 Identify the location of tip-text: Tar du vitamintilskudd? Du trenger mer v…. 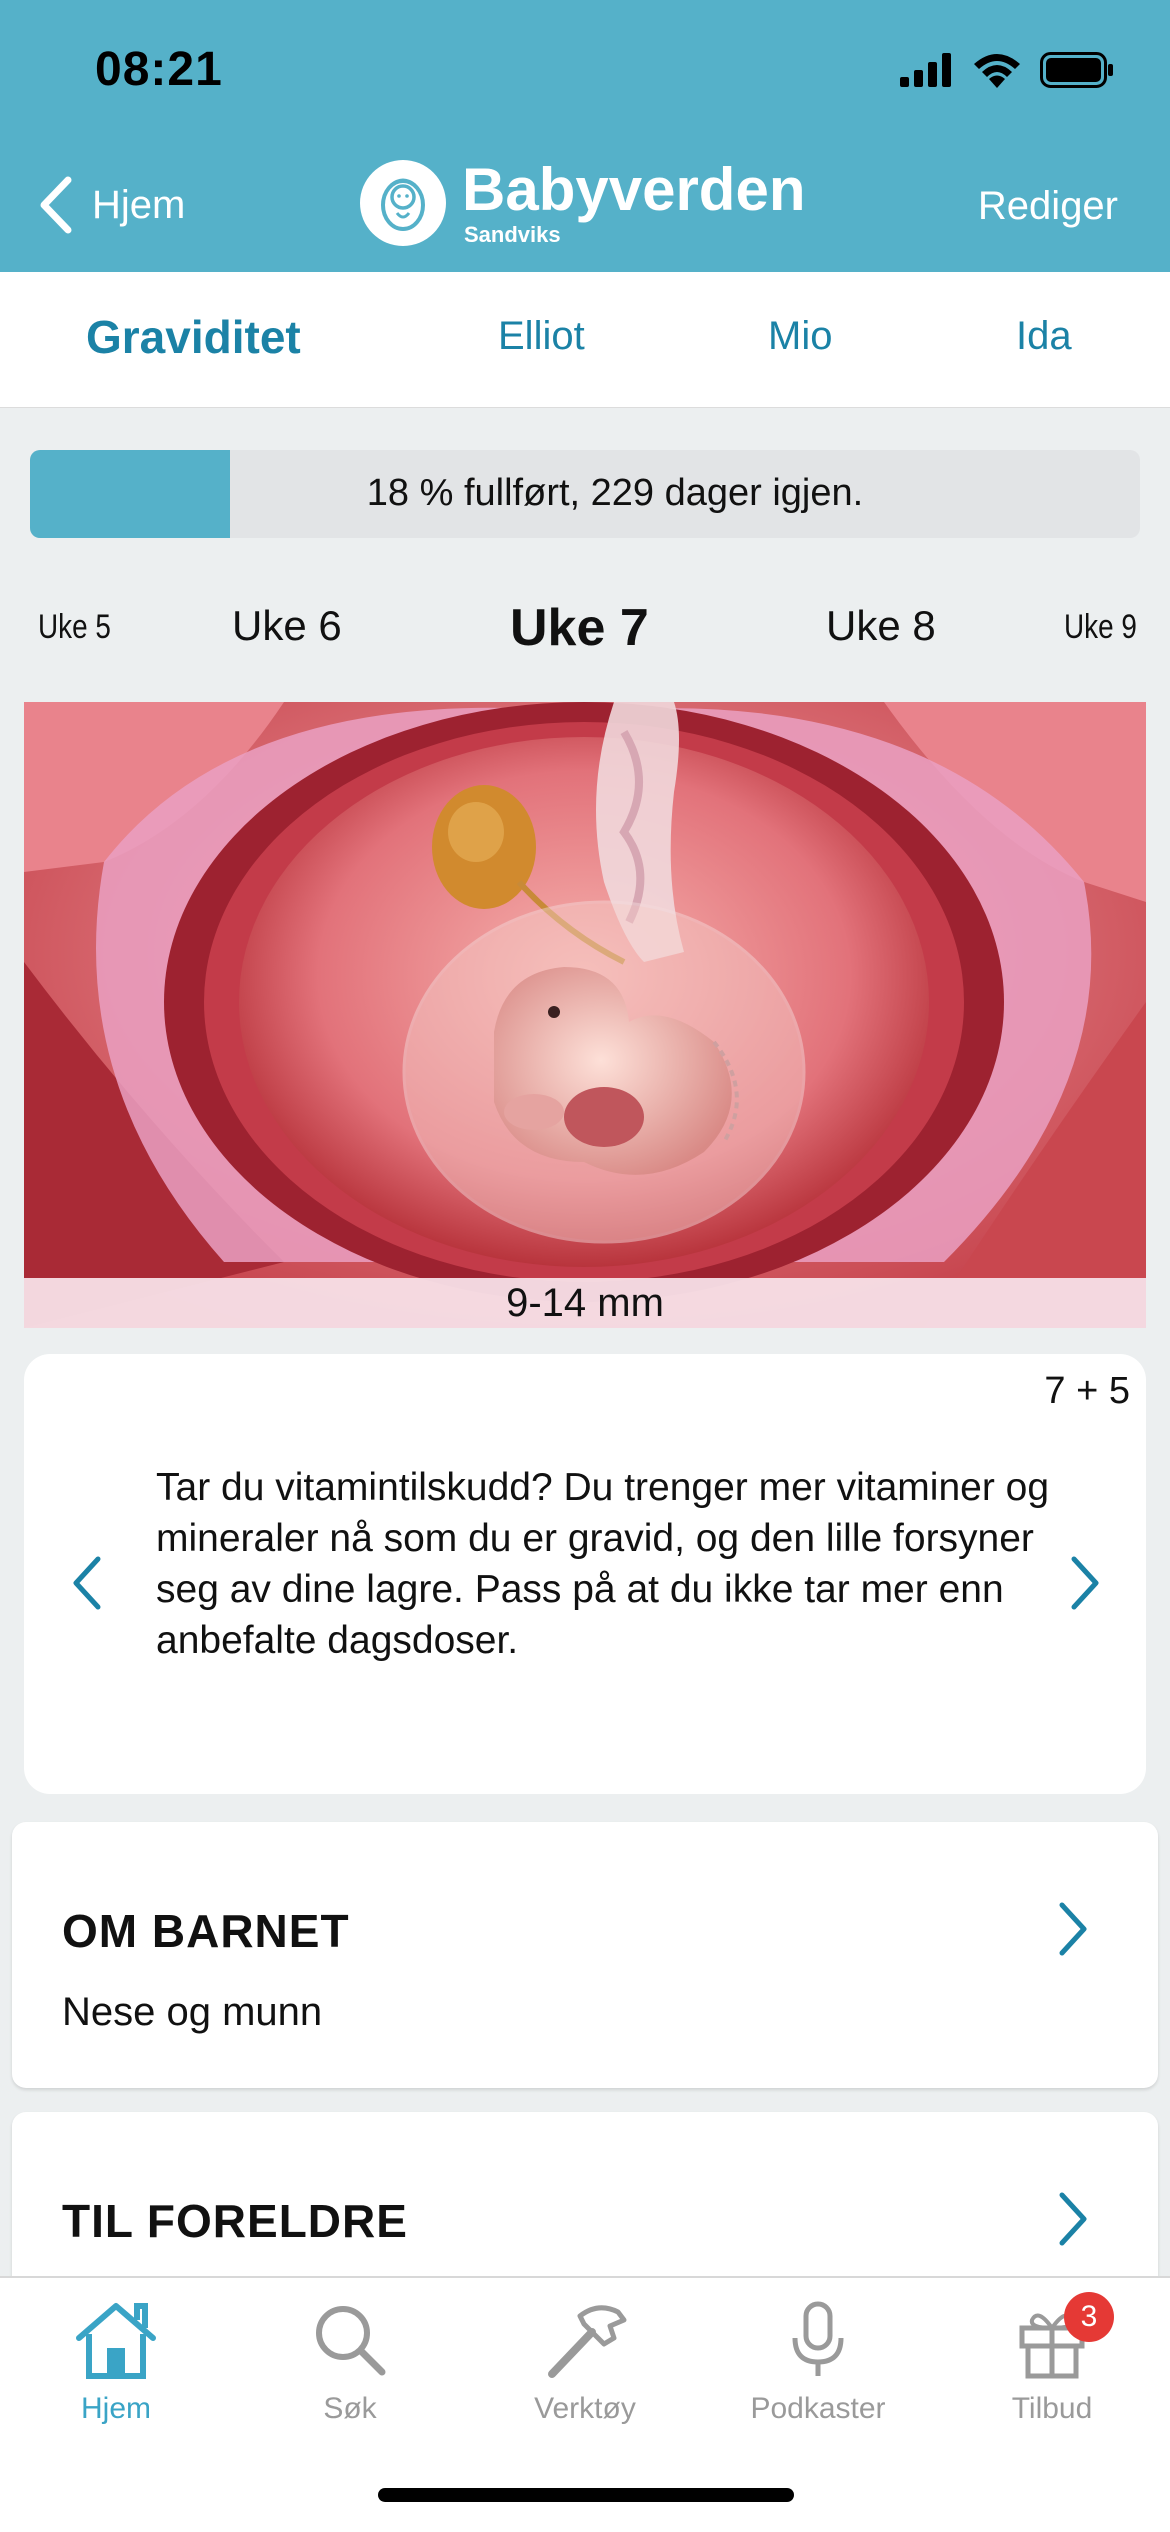
(603, 1564).